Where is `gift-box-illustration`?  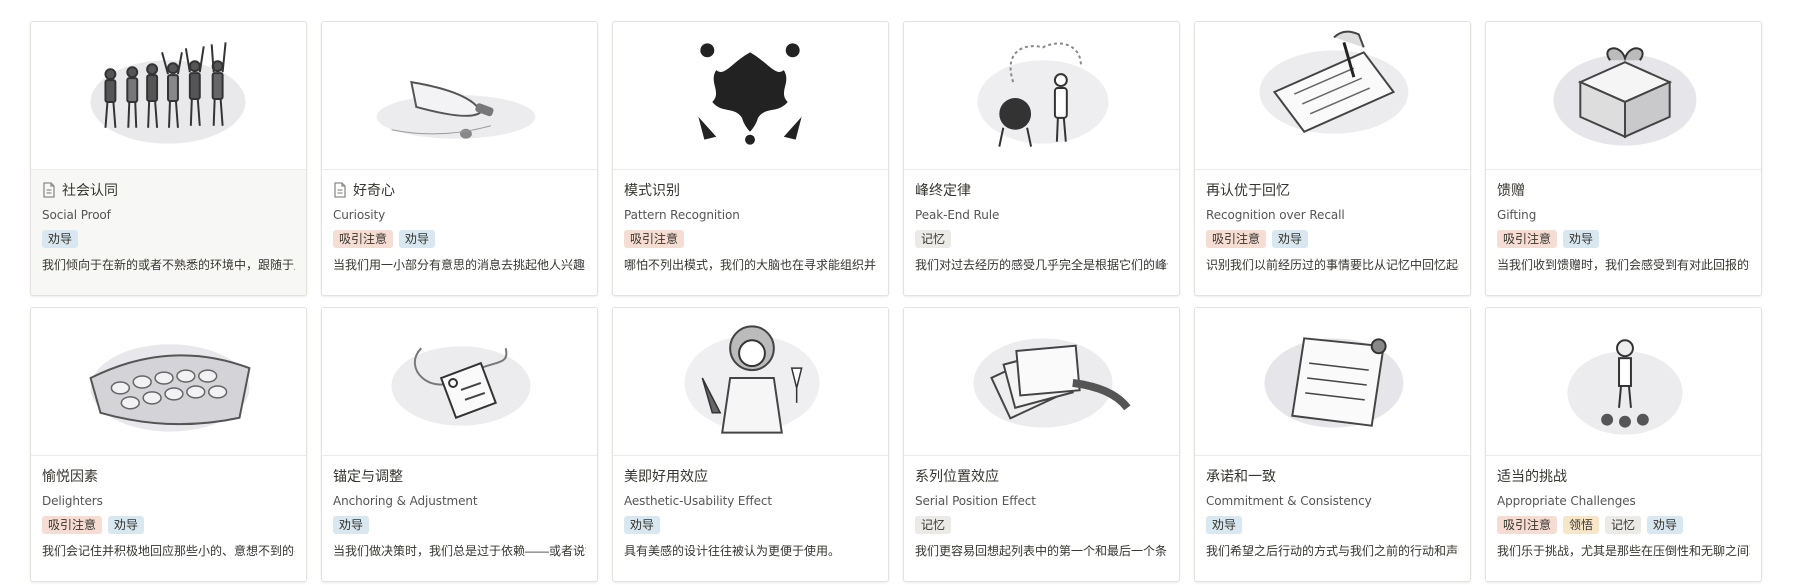
gift-box-illustration is located at coordinates (1623, 96).